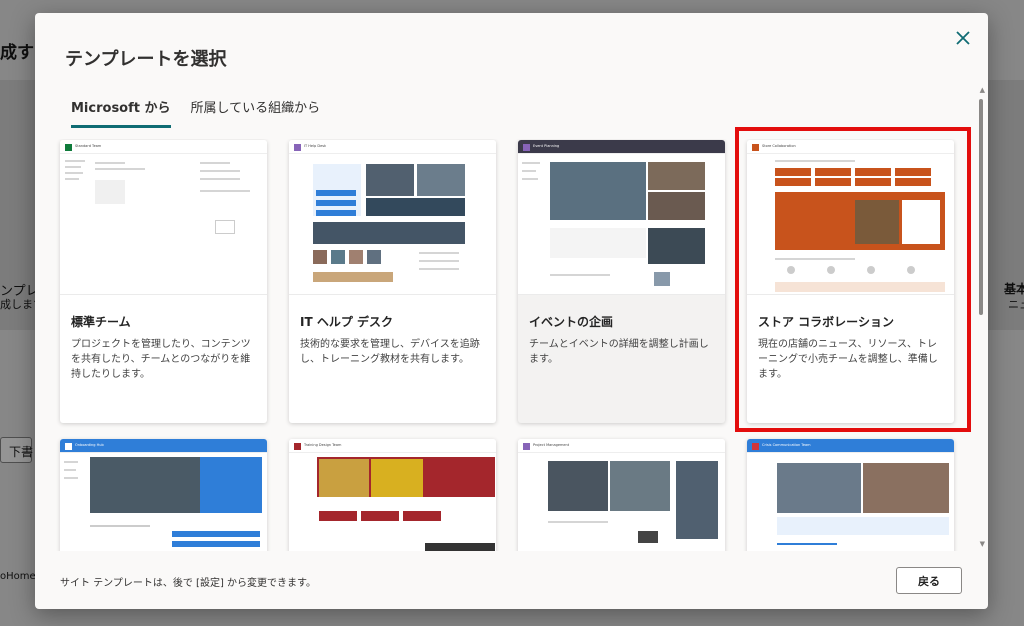 This screenshot has width=1024, height=626. Describe the element at coordinates (188, 583) in the screenshot. I see `footer-note: サイト テンプレートは、後で [設定] から変更できます。` at that location.